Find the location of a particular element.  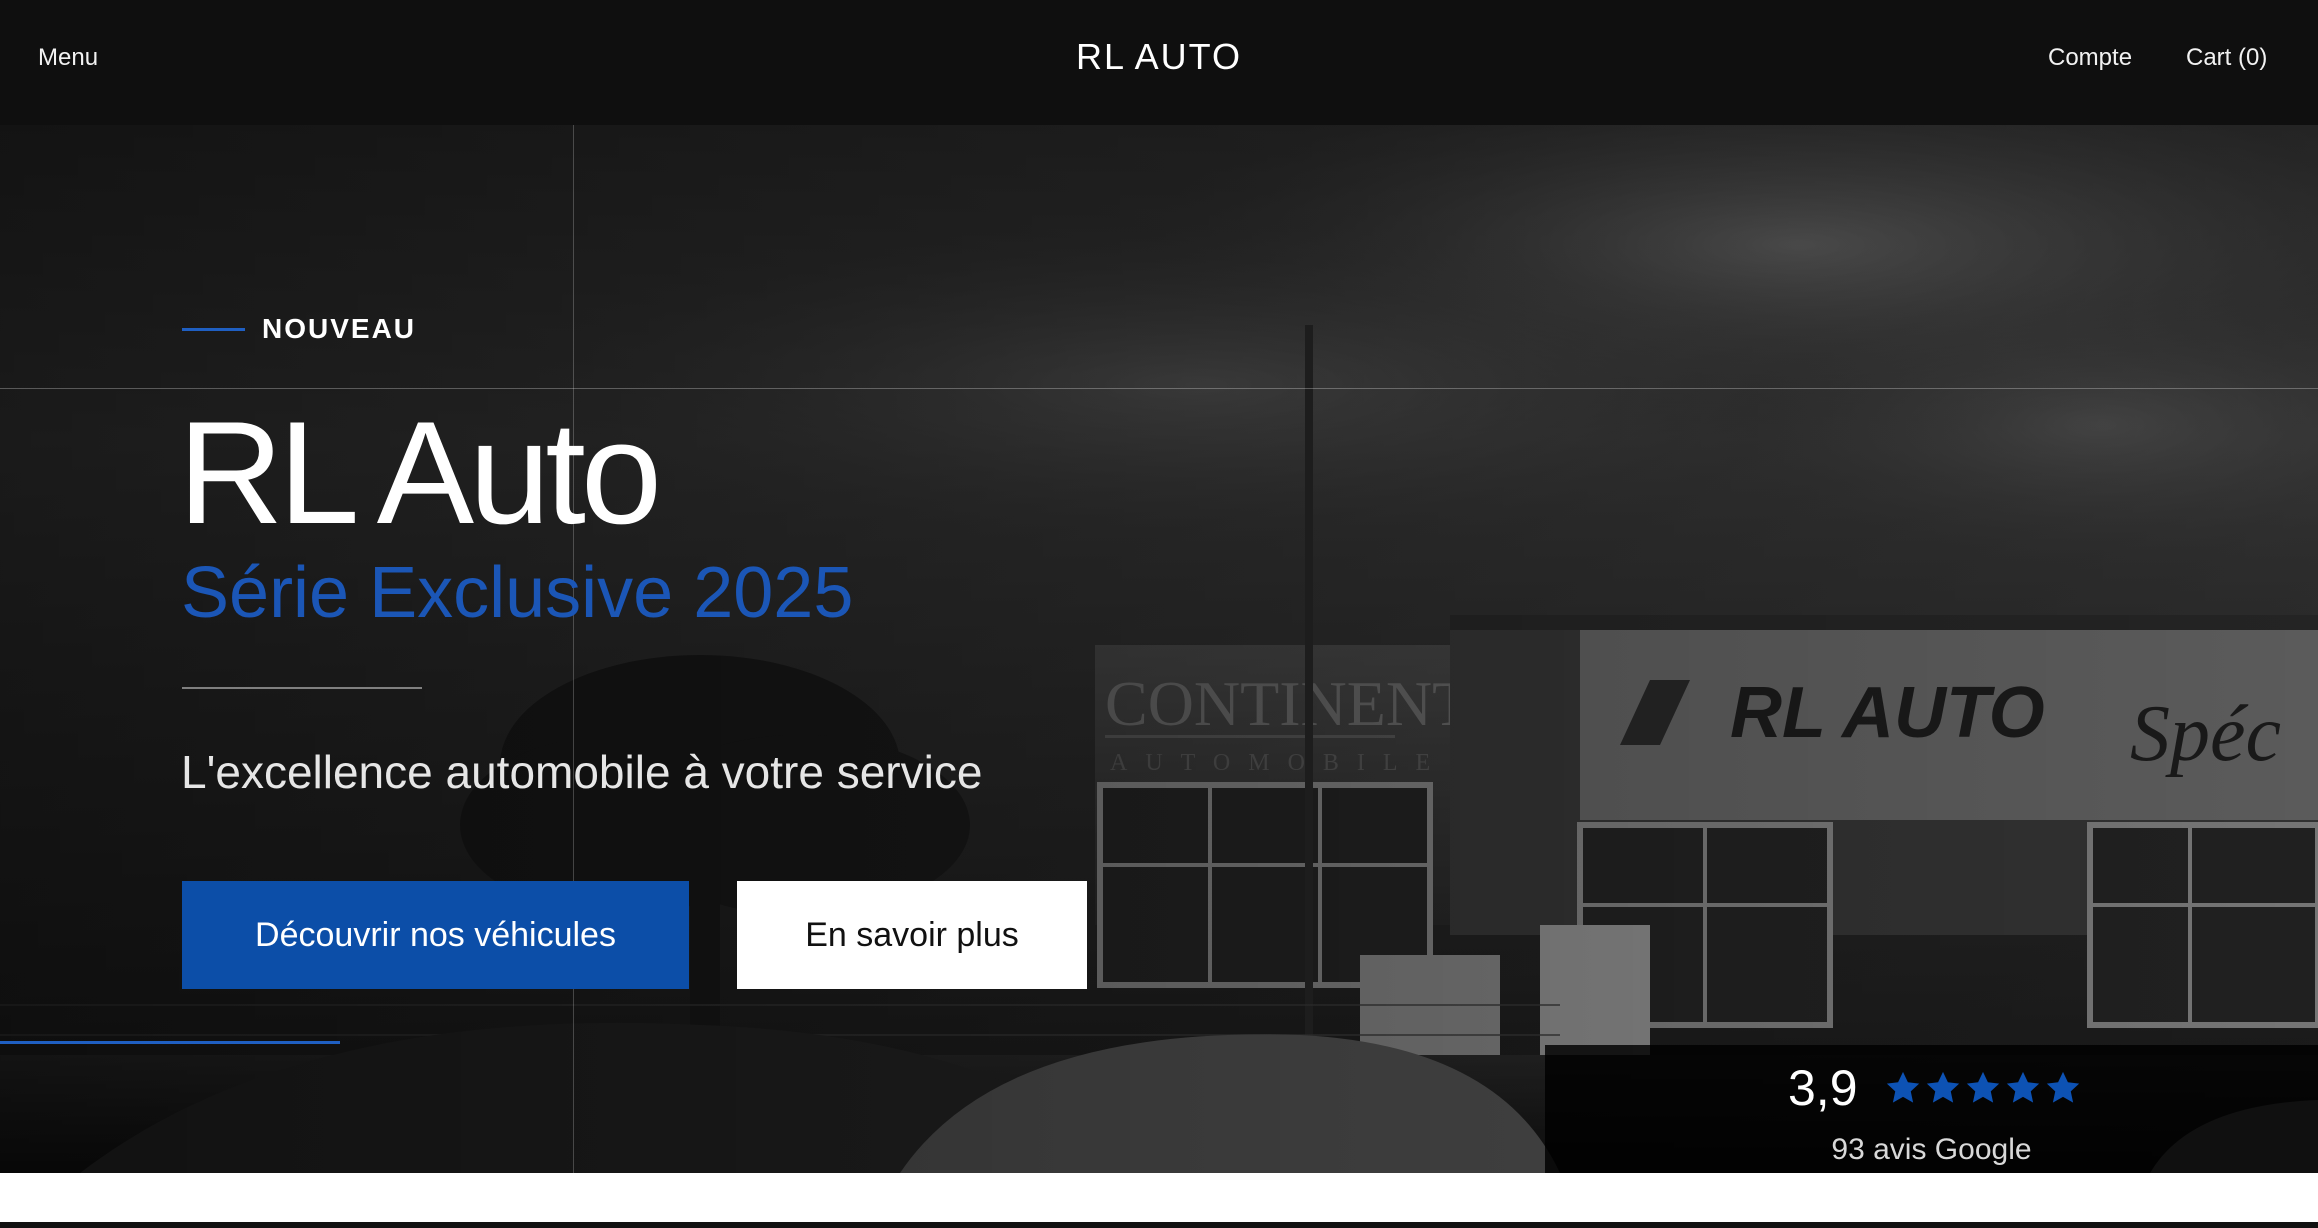

eyebrow-accent-line is located at coordinates (213, 329).